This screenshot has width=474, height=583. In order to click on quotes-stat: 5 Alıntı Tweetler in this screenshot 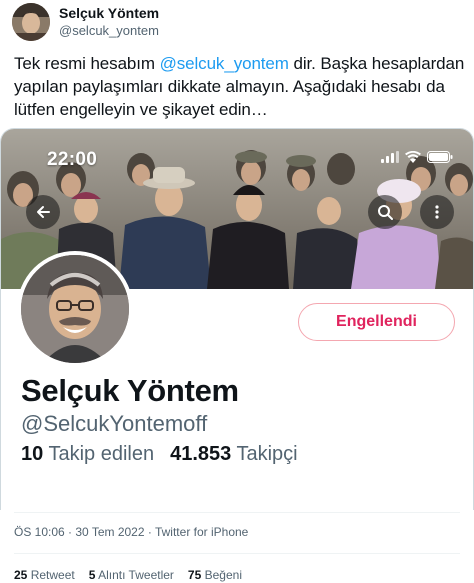, I will do `click(131, 575)`.